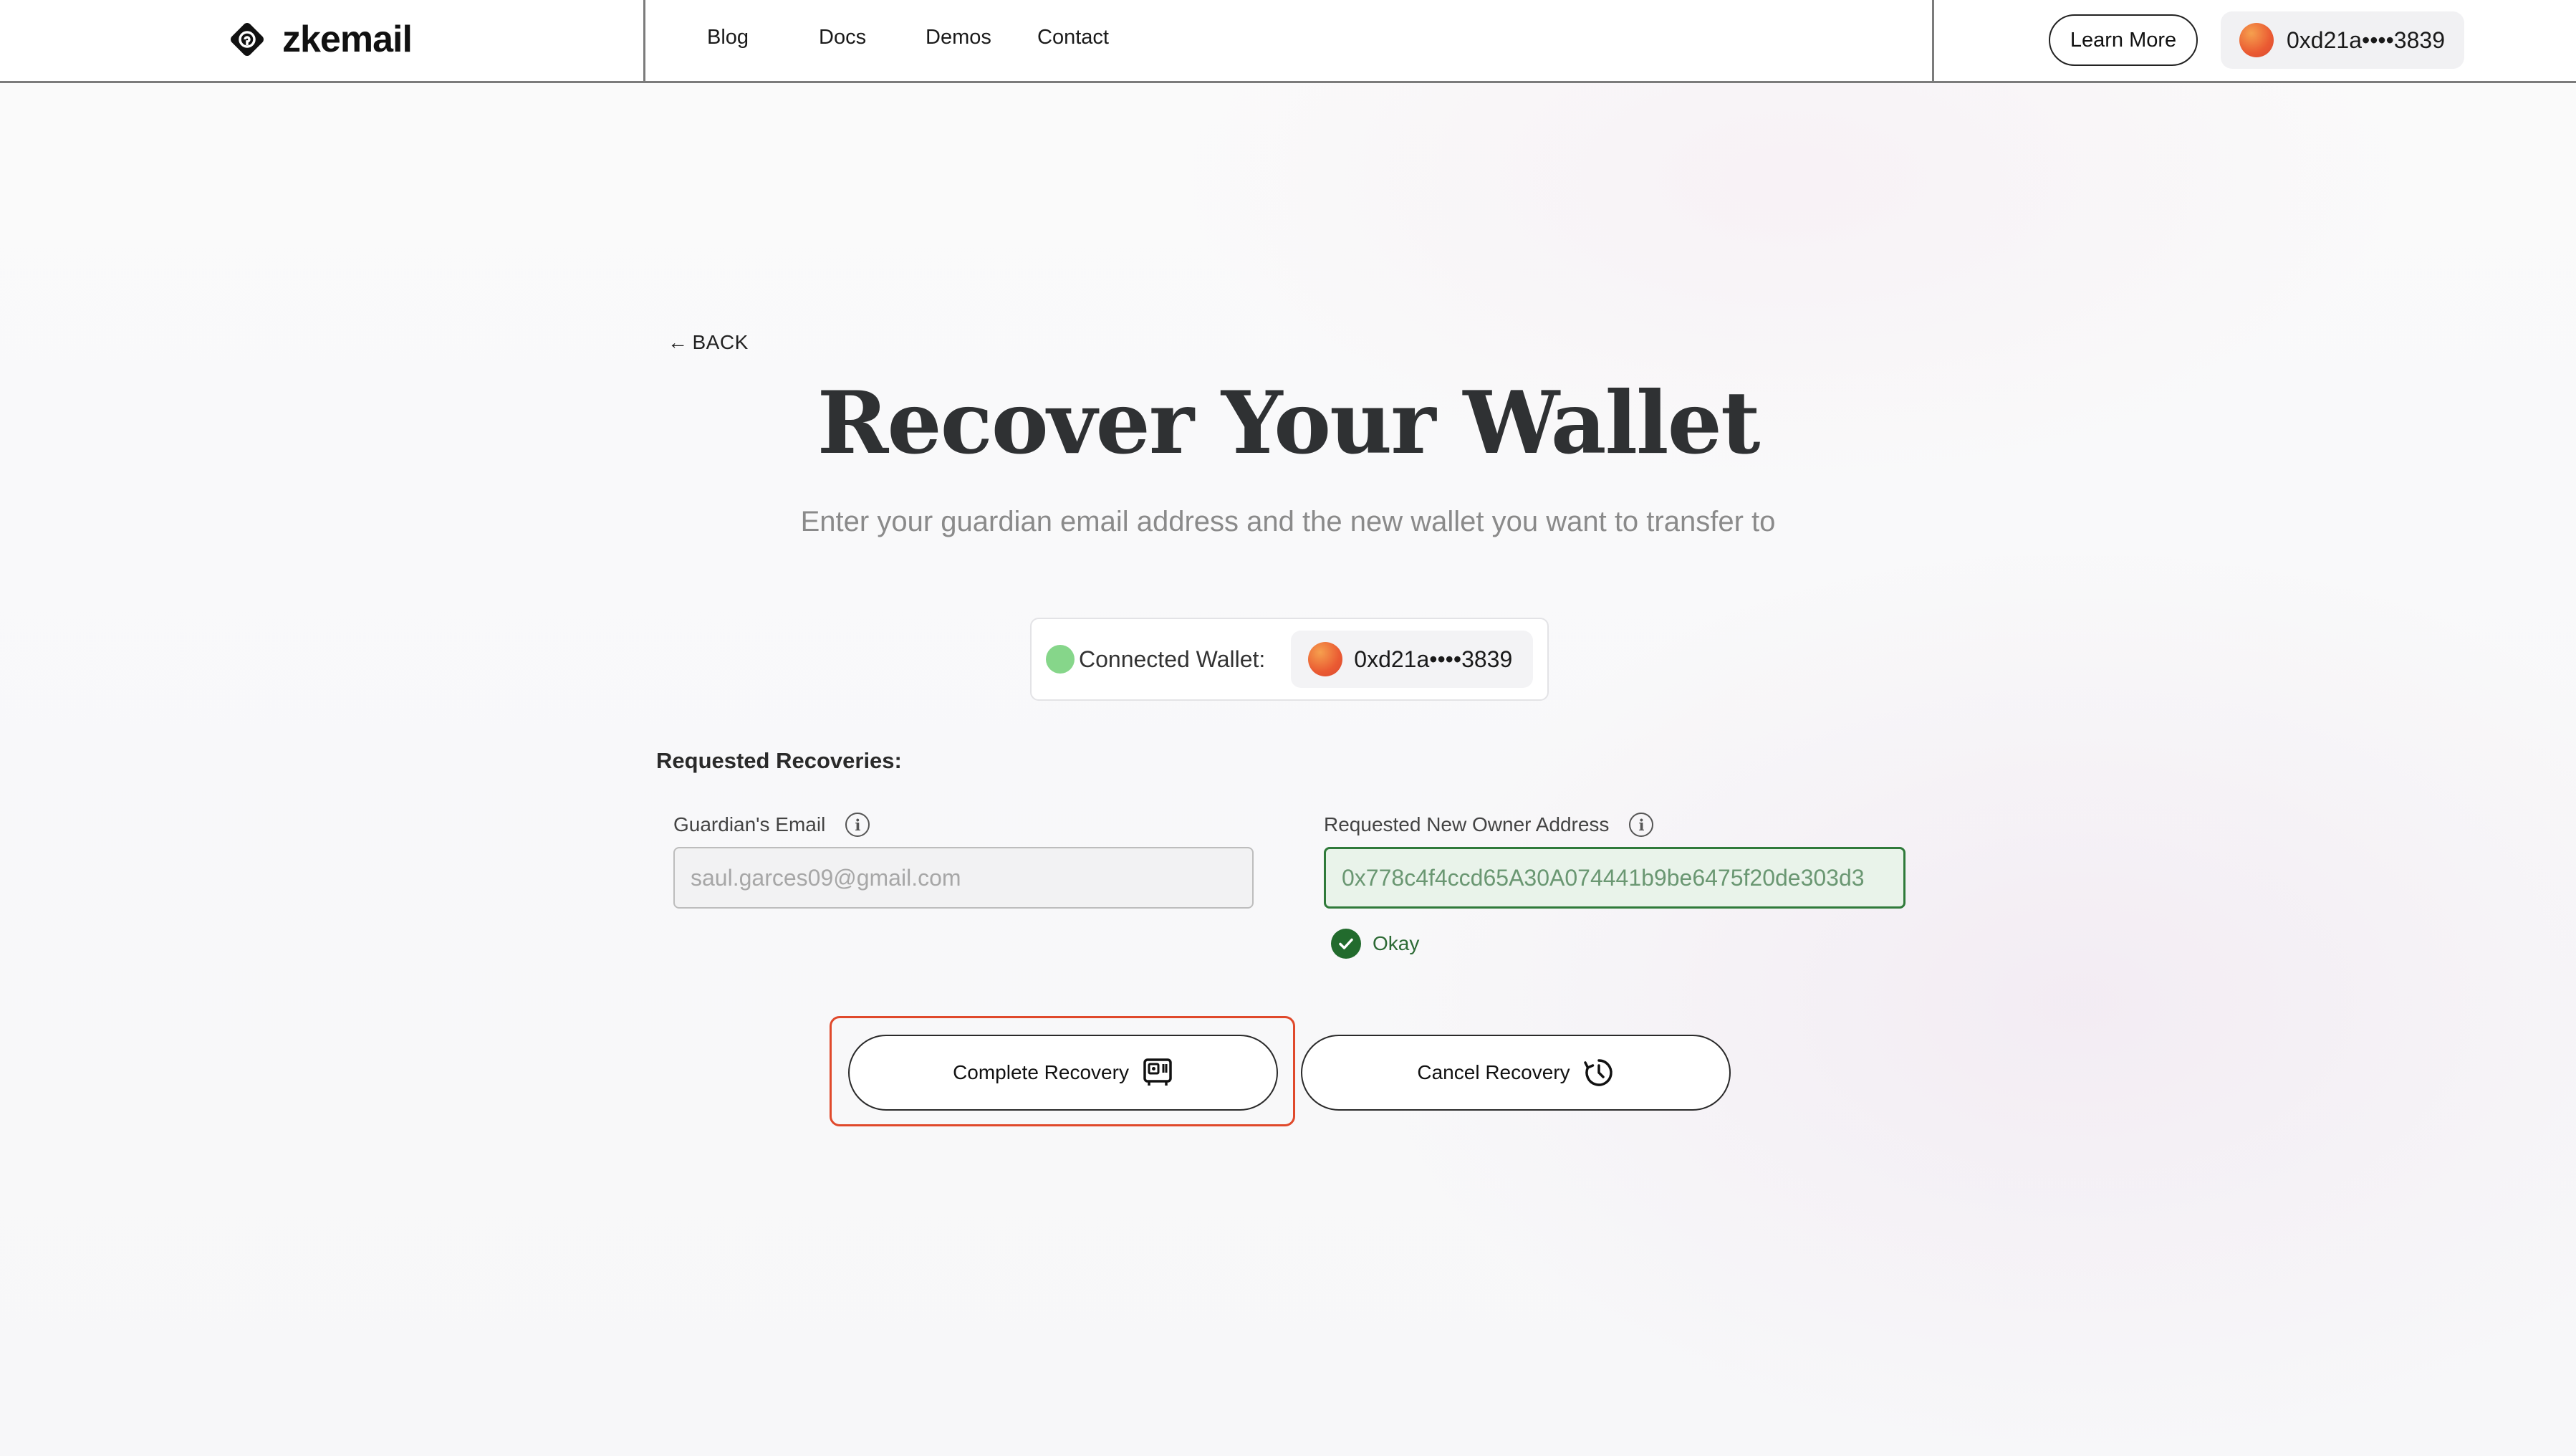  I want to click on nav-divider-right, so click(1933, 40).